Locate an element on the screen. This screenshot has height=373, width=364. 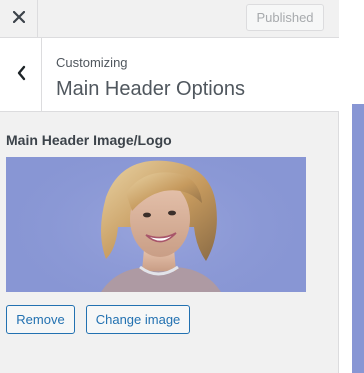
publish-button: Published is located at coordinates (285, 17).